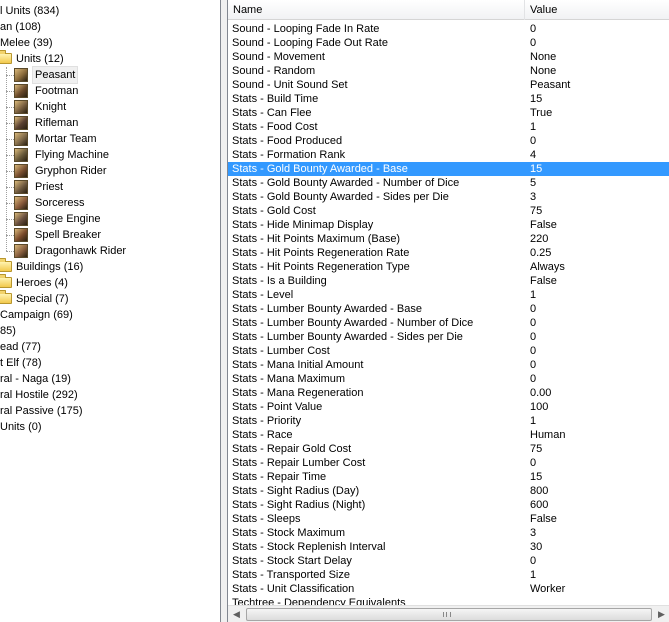 Image resolution: width=669 pixels, height=622 pixels. I want to click on property-row: Stats - Food Cost 1, so click(448, 127).